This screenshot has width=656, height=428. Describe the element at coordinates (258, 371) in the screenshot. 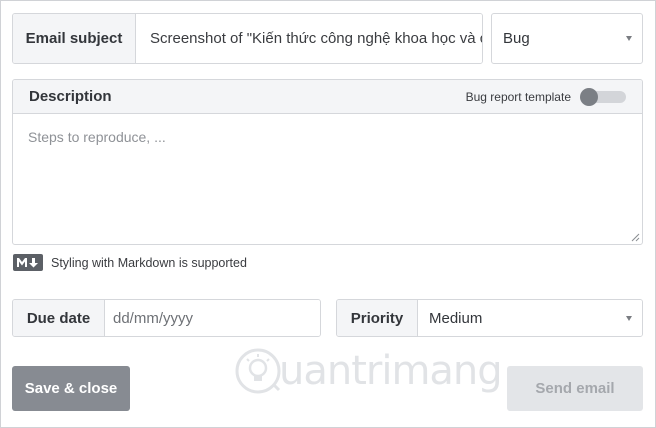

I see `lightbulb-logo-icon` at that location.